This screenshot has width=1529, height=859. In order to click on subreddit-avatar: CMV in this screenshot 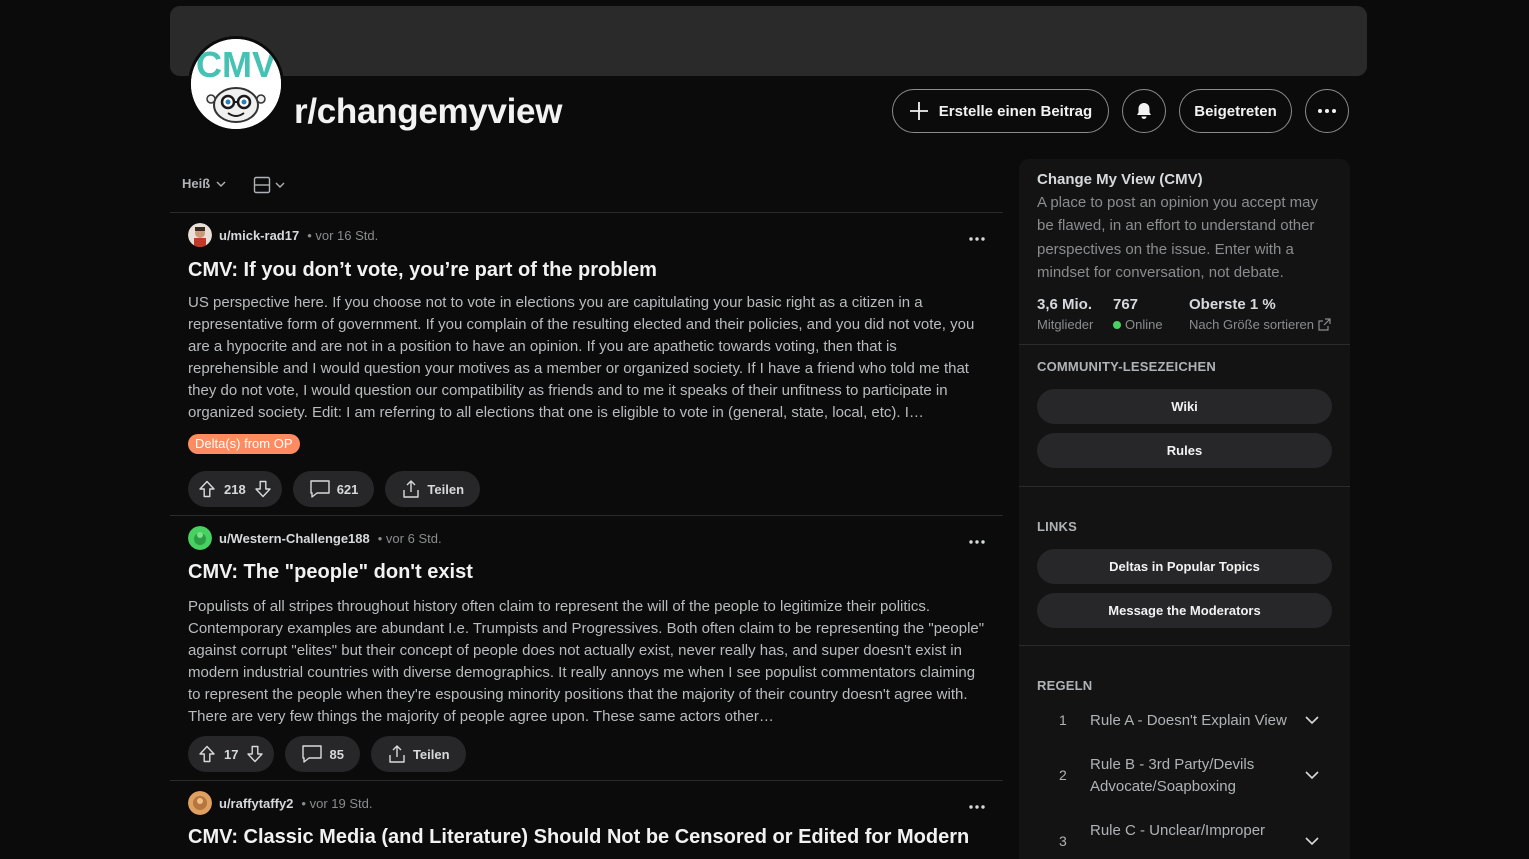, I will do `click(236, 84)`.